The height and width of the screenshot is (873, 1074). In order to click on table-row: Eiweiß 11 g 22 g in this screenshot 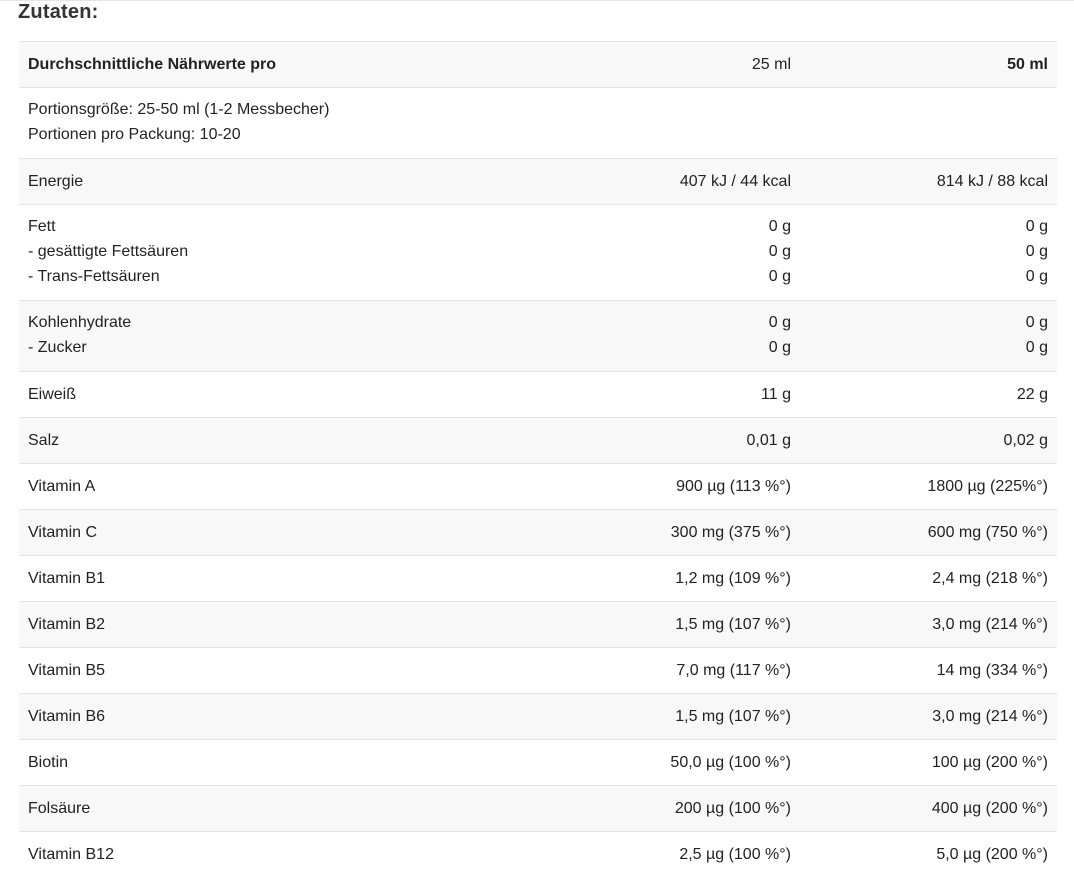, I will do `click(538, 395)`.